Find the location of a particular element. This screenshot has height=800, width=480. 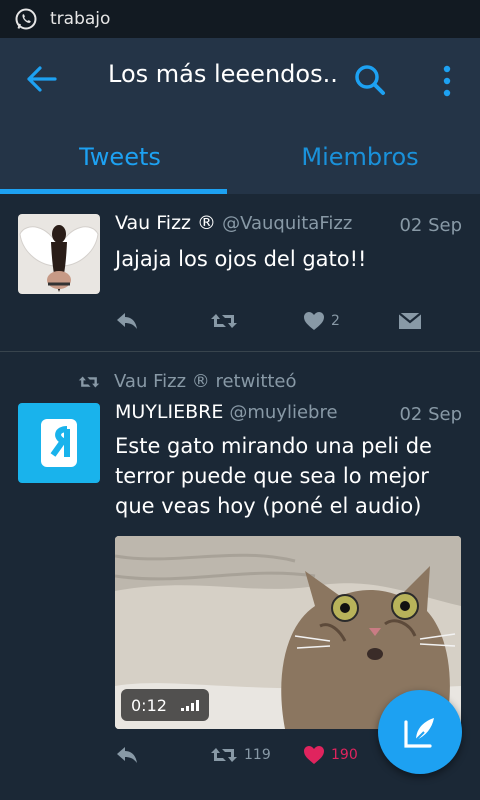

display-name: Vau Fizz ® is located at coordinates (166, 223).